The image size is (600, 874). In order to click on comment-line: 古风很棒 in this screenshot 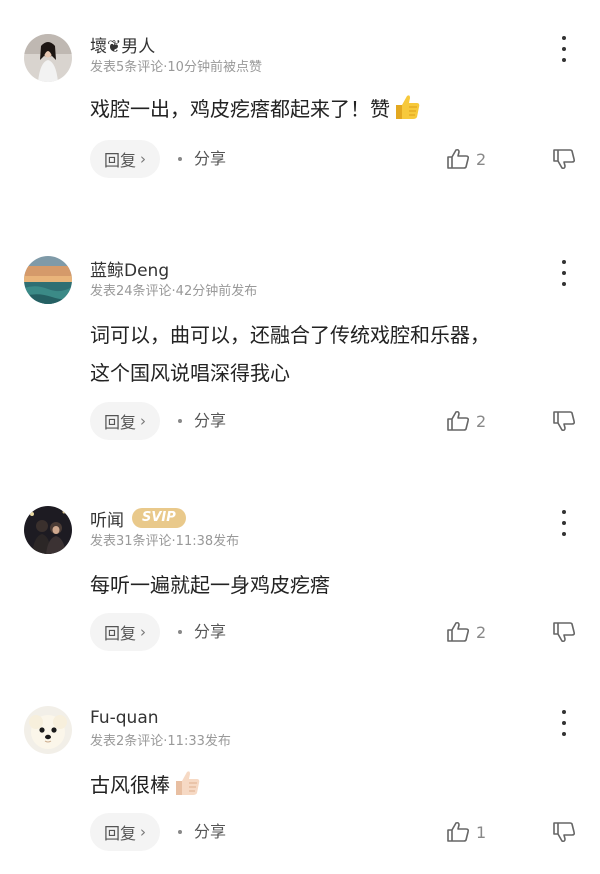, I will do `click(335, 788)`.